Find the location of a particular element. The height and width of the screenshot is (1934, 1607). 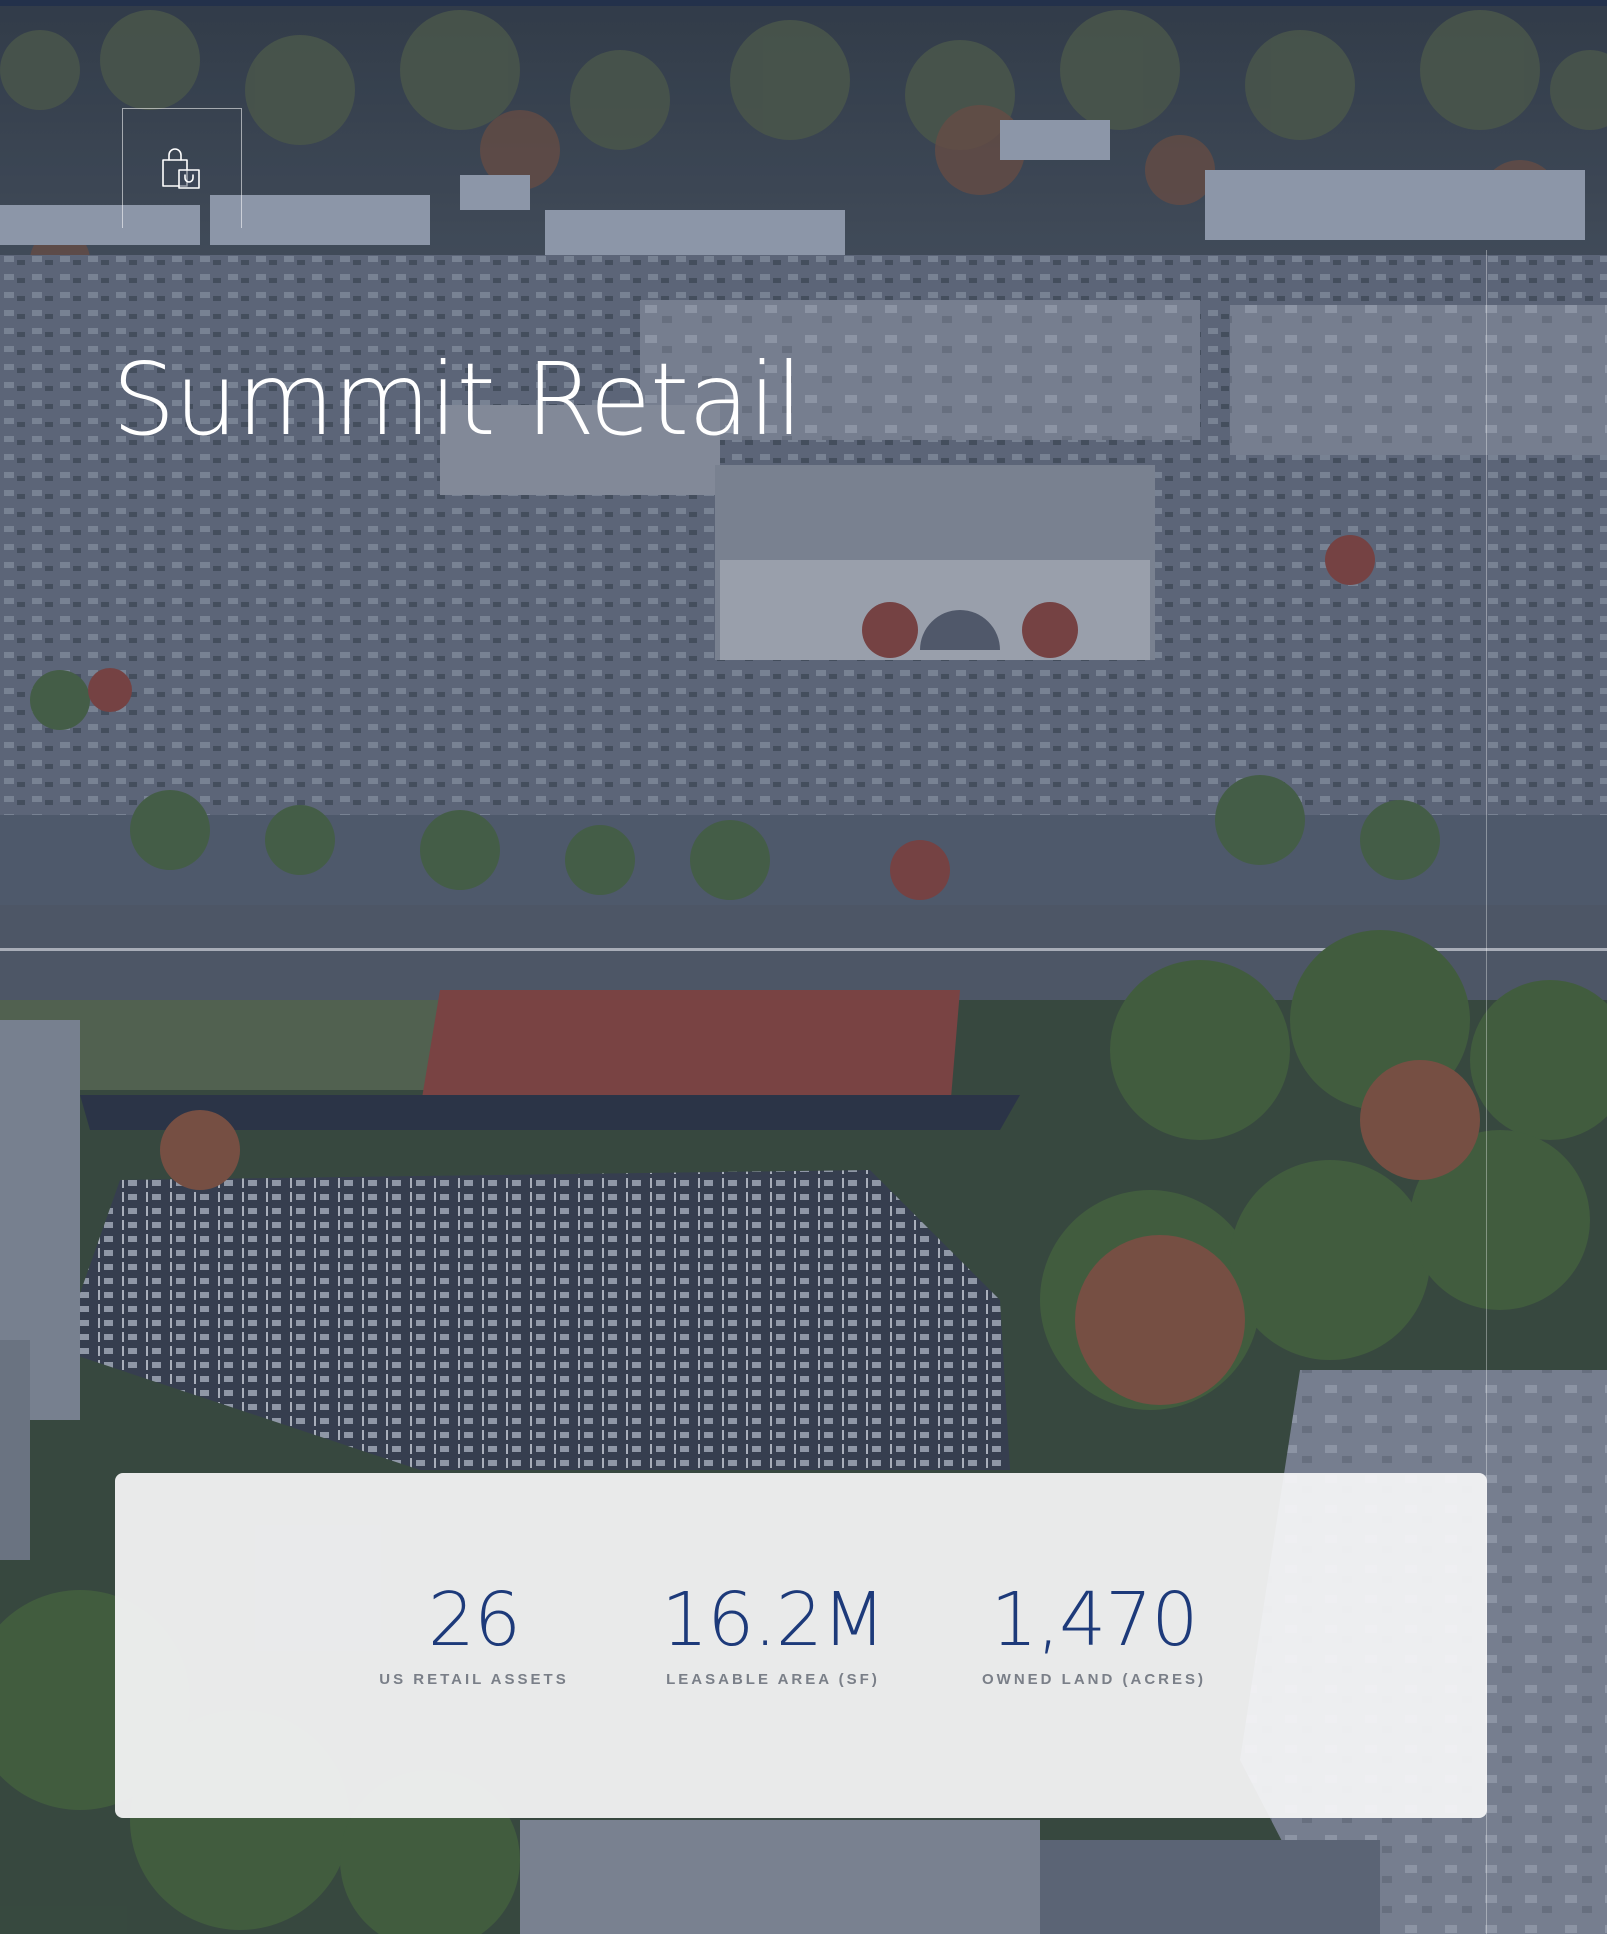

stat-label: US RETAIL ASSETS is located at coordinates (474, 1679).